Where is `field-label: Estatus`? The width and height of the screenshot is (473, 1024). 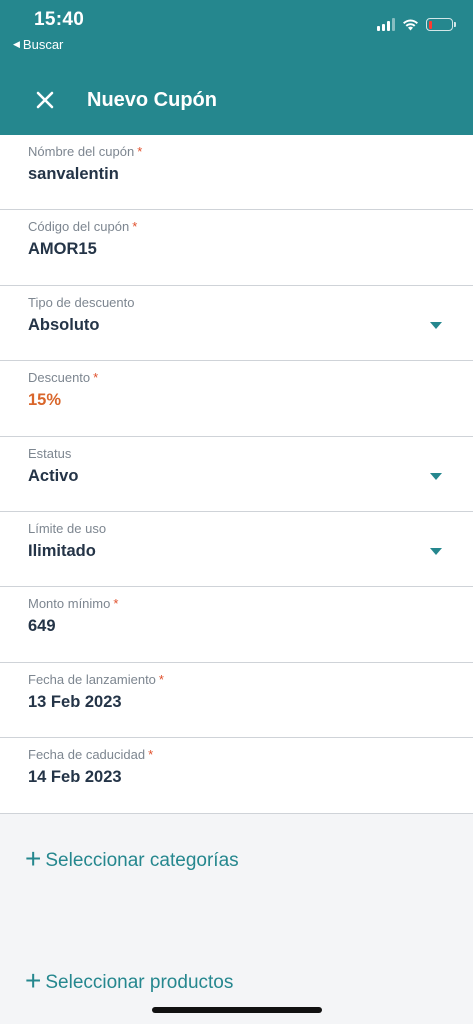
field-label: Estatus is located at coordinates (50, 453).